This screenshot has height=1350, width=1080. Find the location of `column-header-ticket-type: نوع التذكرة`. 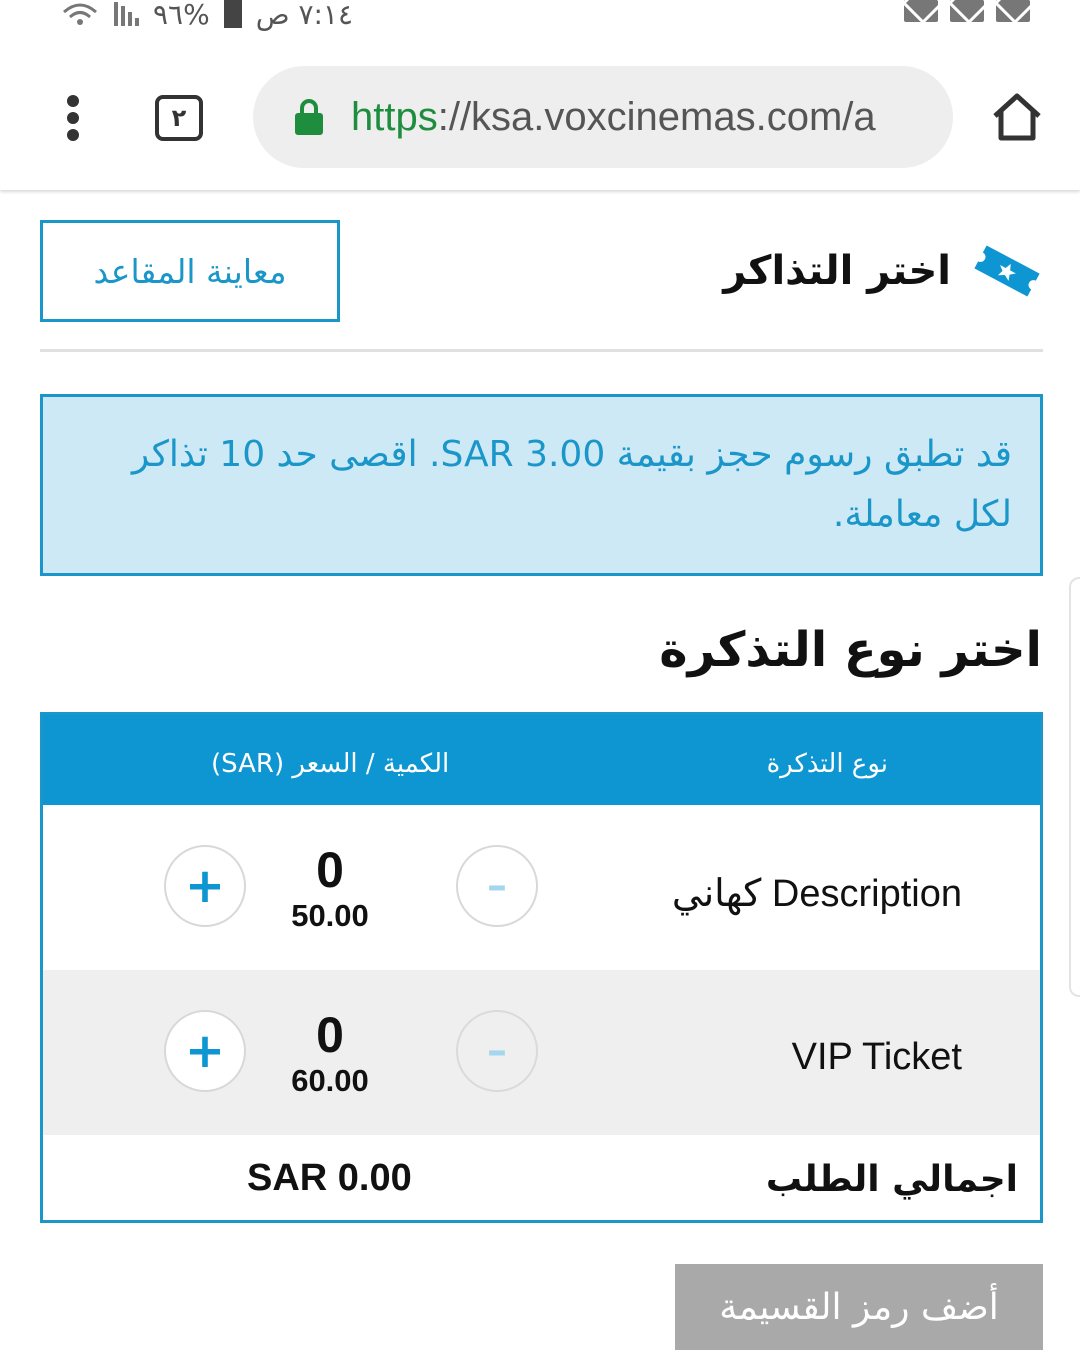

column-header-ticket-type: نوع التذكرة is located at coordinates (827, 764).